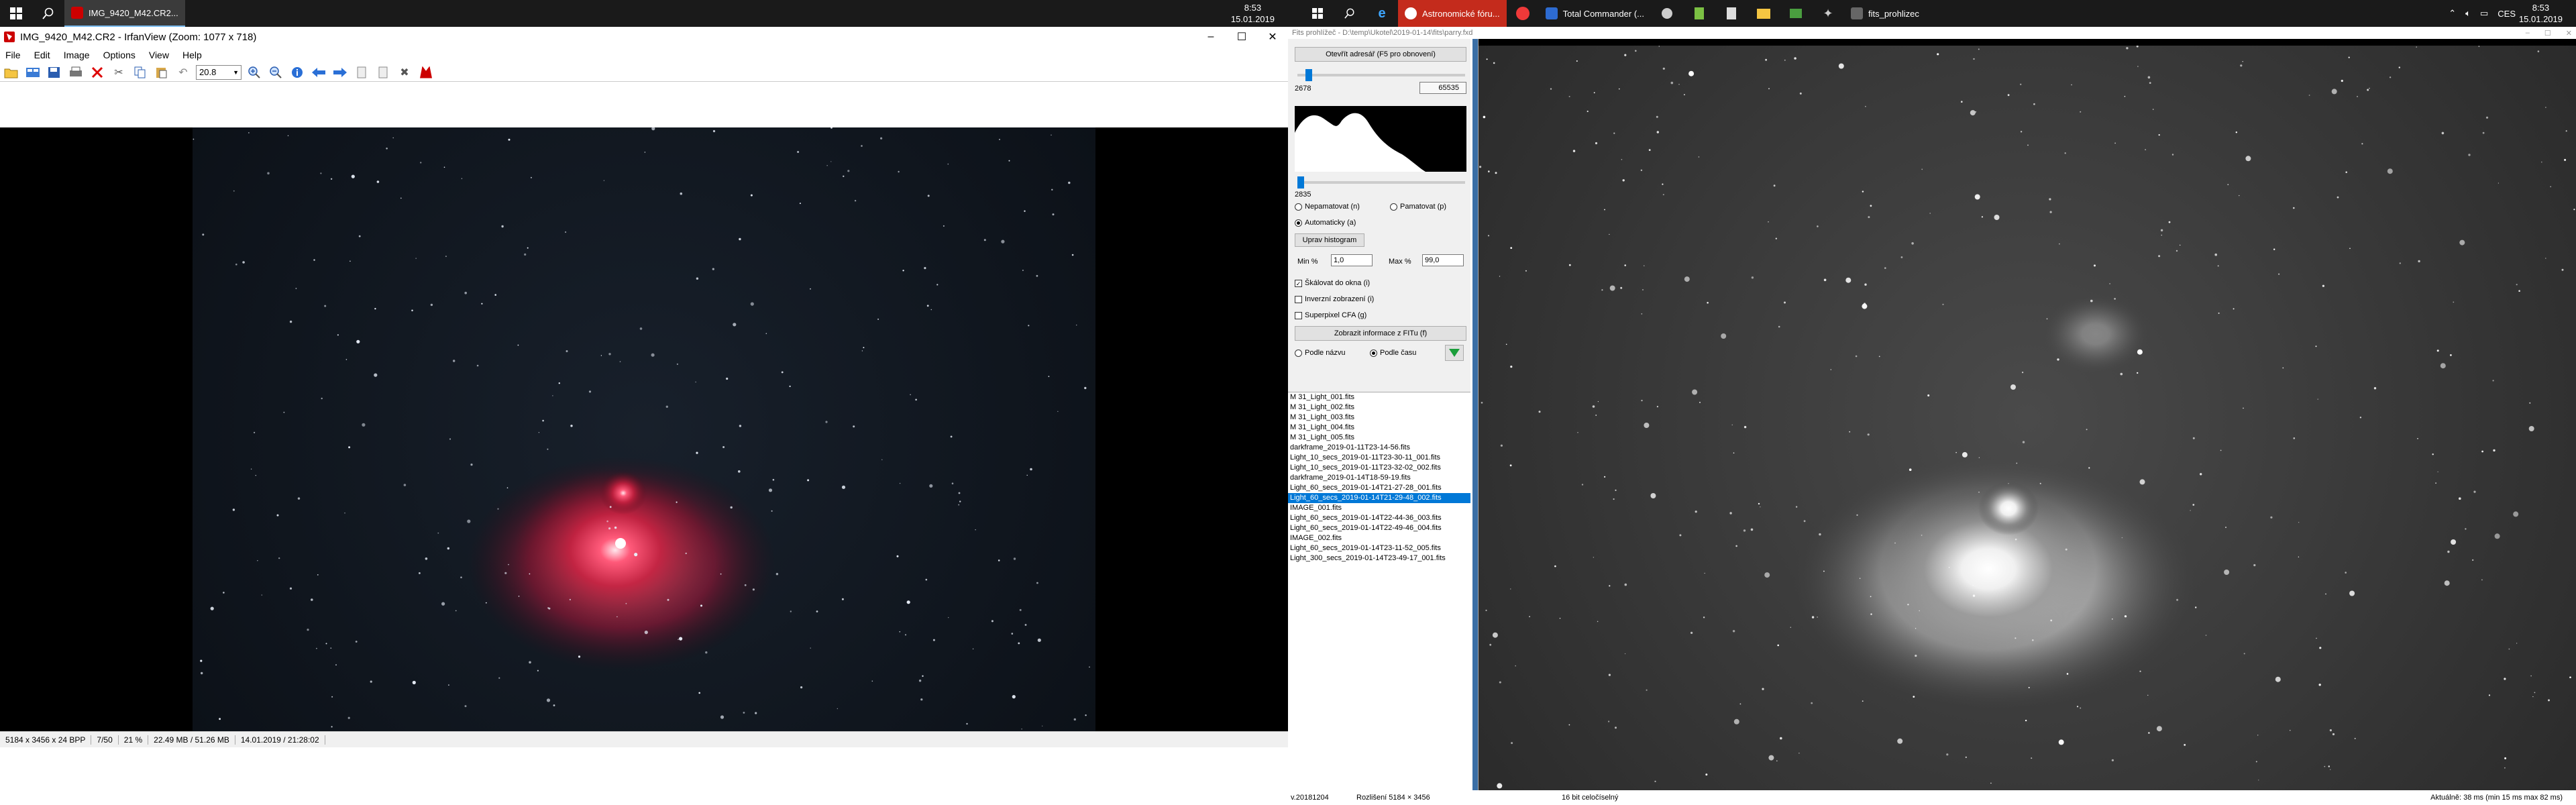  I want to click on minimize-button: –, so click(1210, 37).